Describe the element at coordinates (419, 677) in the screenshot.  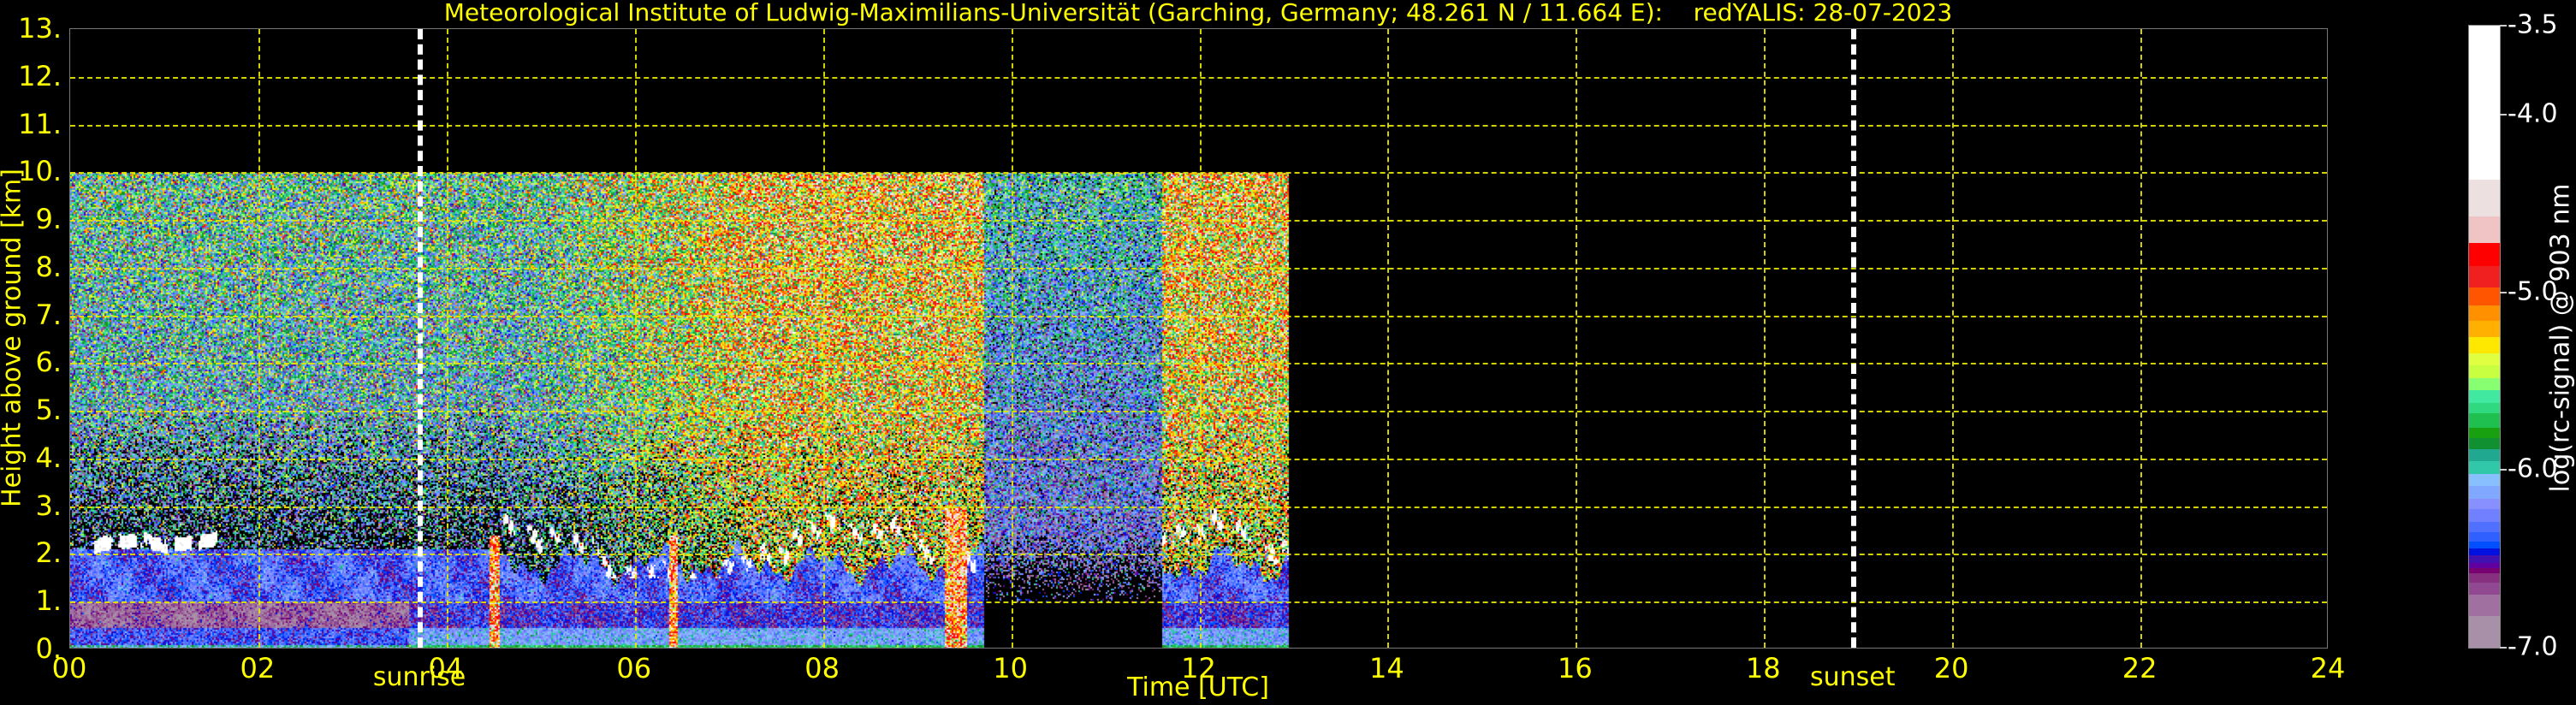
I see `sunrise-label: sunrise` at that location.